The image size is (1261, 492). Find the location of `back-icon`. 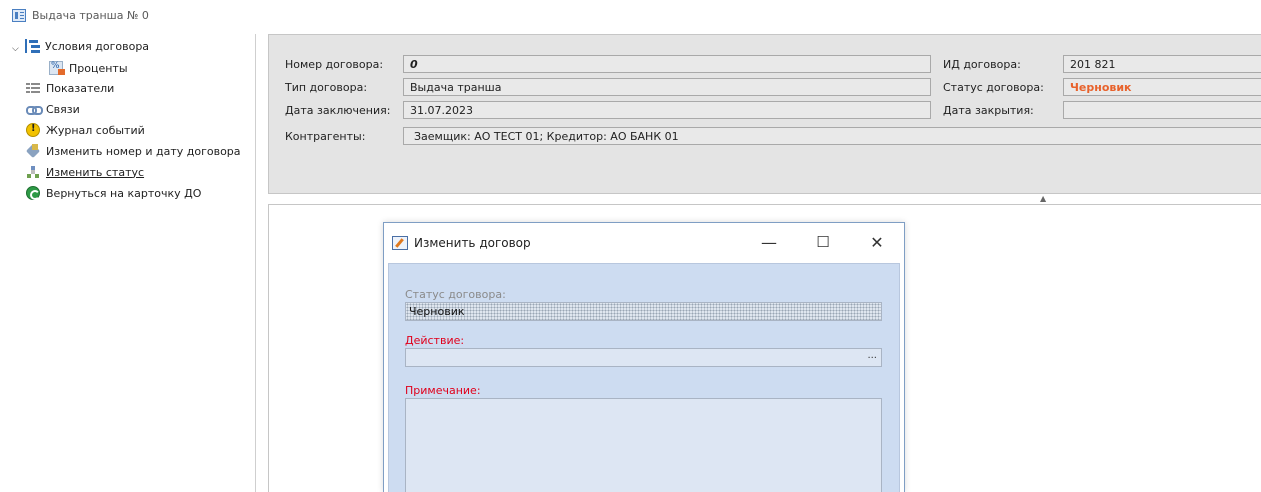

back-icon is located at coordinates (33, 193).